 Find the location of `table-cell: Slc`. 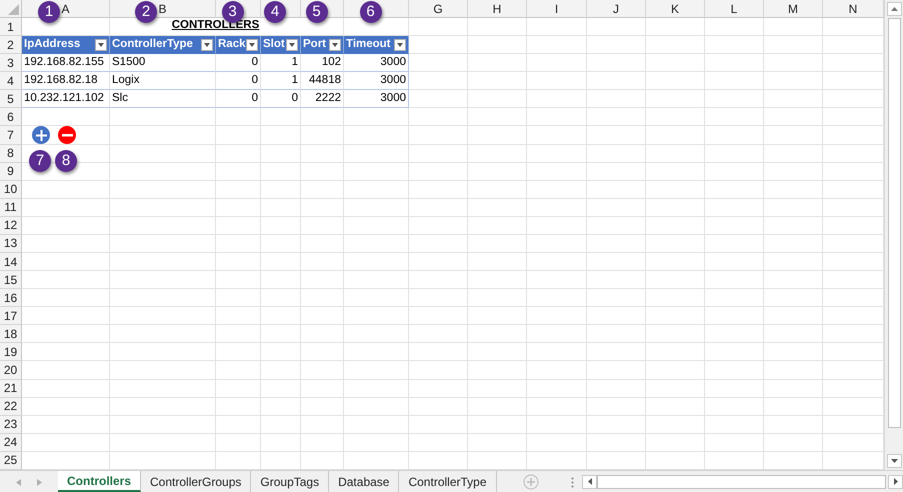

table-cell: Slc is located at coordinates (163, 99).